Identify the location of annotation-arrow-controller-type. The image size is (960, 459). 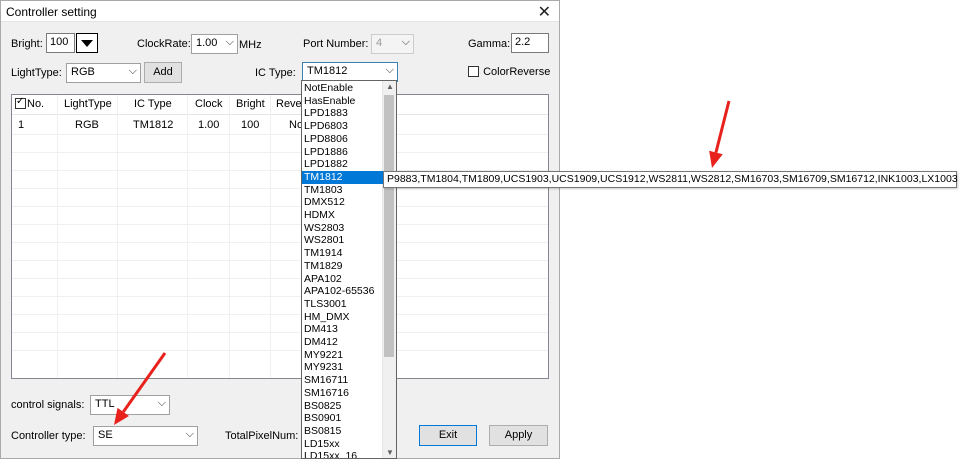
(140, 388).